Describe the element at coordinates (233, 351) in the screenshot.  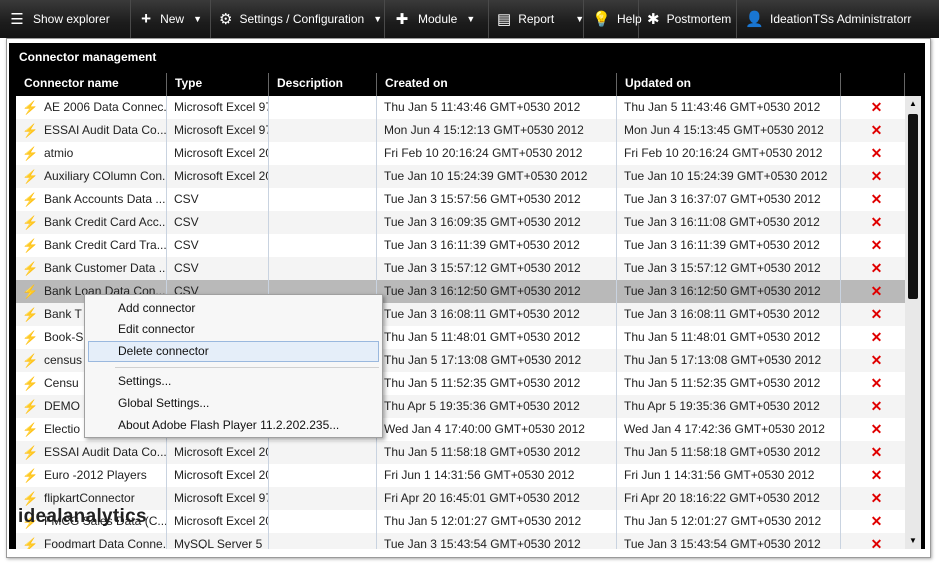
I see `menu-delete-connector: Delete connector` at that location.